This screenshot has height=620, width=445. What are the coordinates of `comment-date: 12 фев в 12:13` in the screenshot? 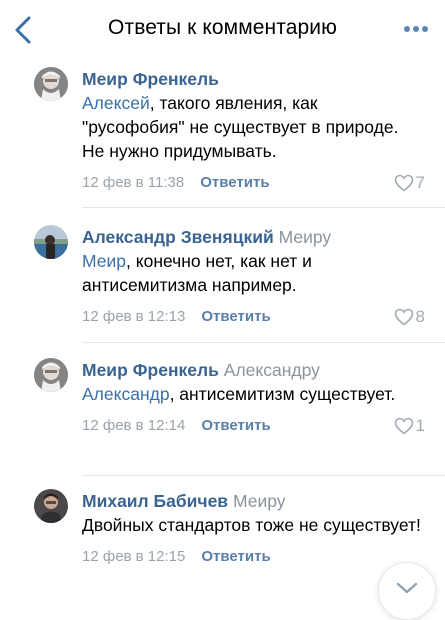 It's located at (134, 316).